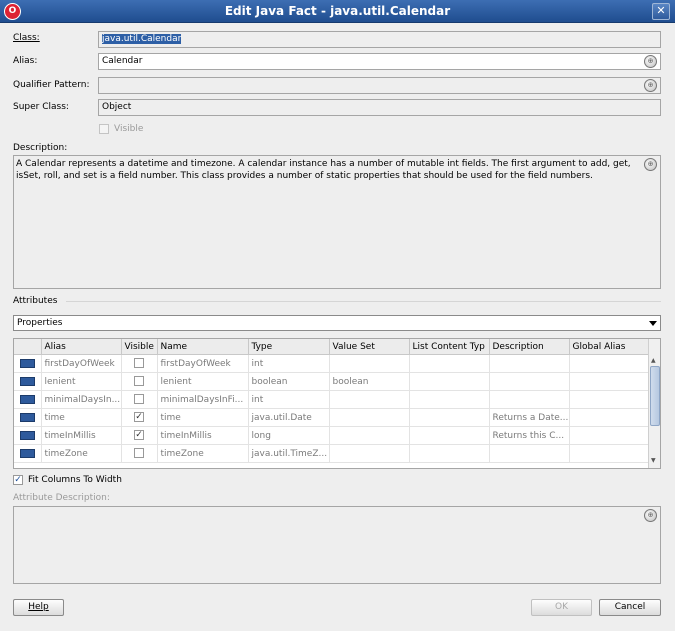 Image resolution: width=675 pixels, height=631 pixels. What do you see at coordinates (369, 347) in the screenshot?
I see `column-header: Value Set` at bounding box center [369, 347].